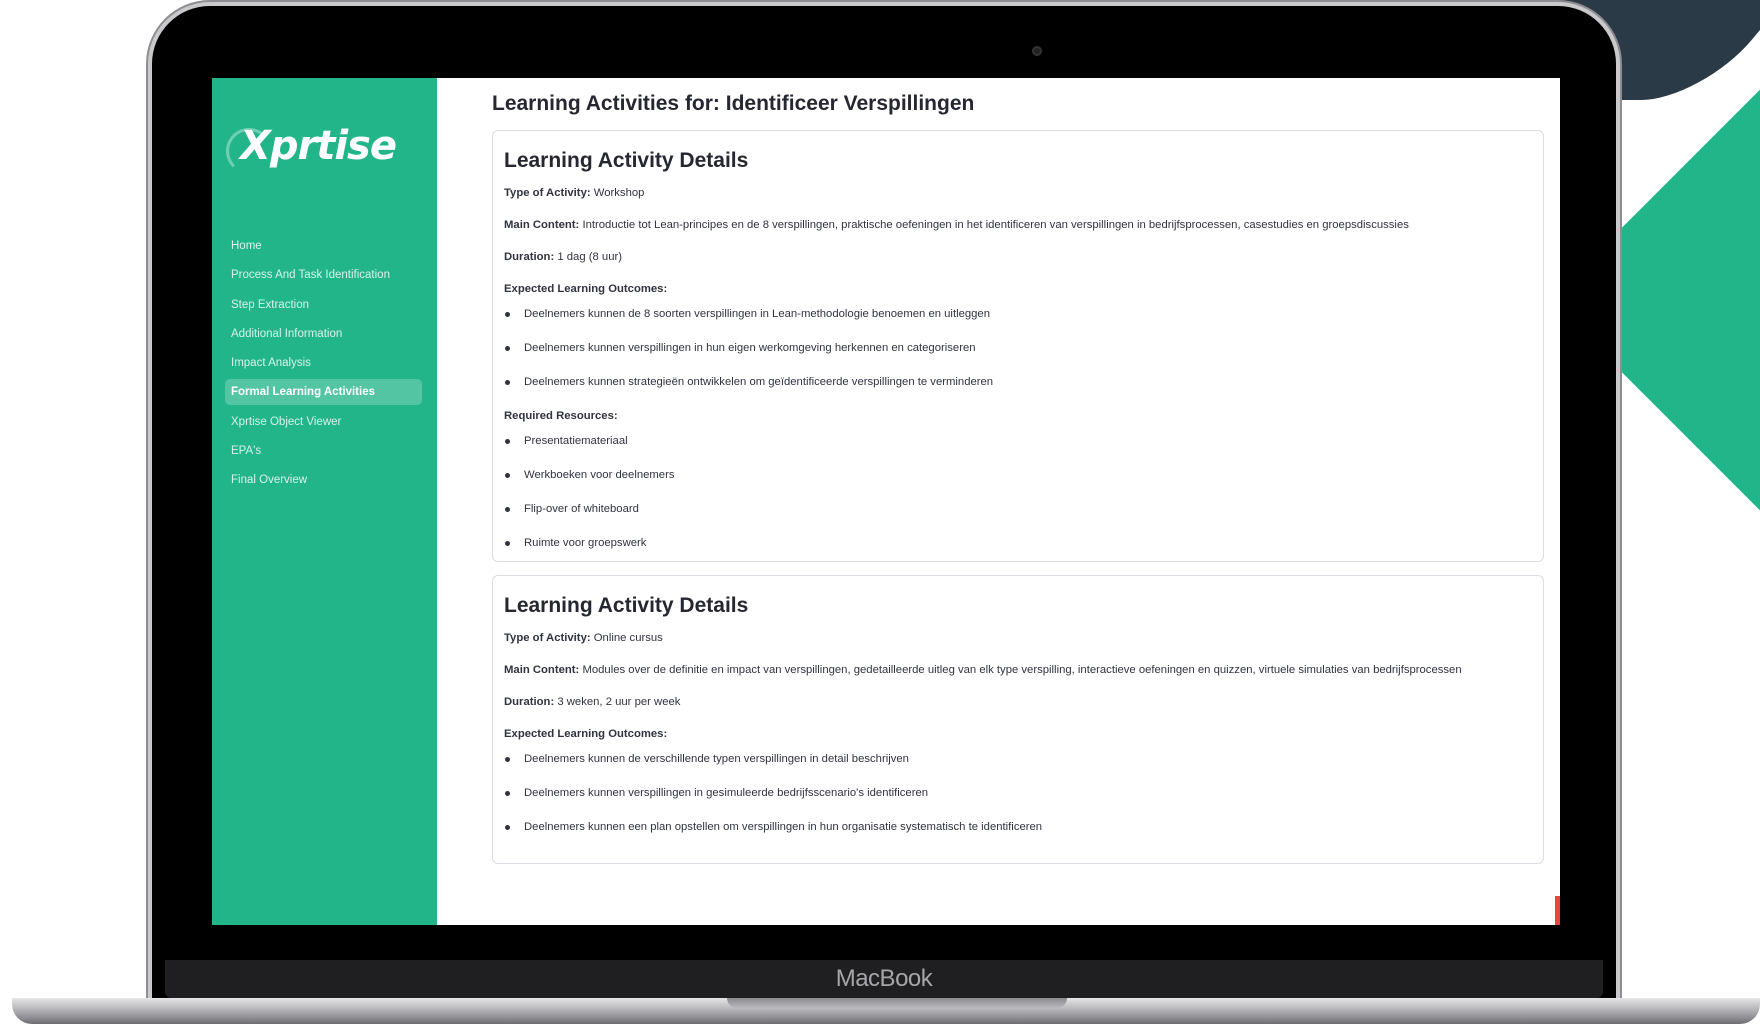 This screenshot has width=1760, height=1024. I want to click on sidebar-item-impact-analysis: Impact Analysis, so click(323, 363).